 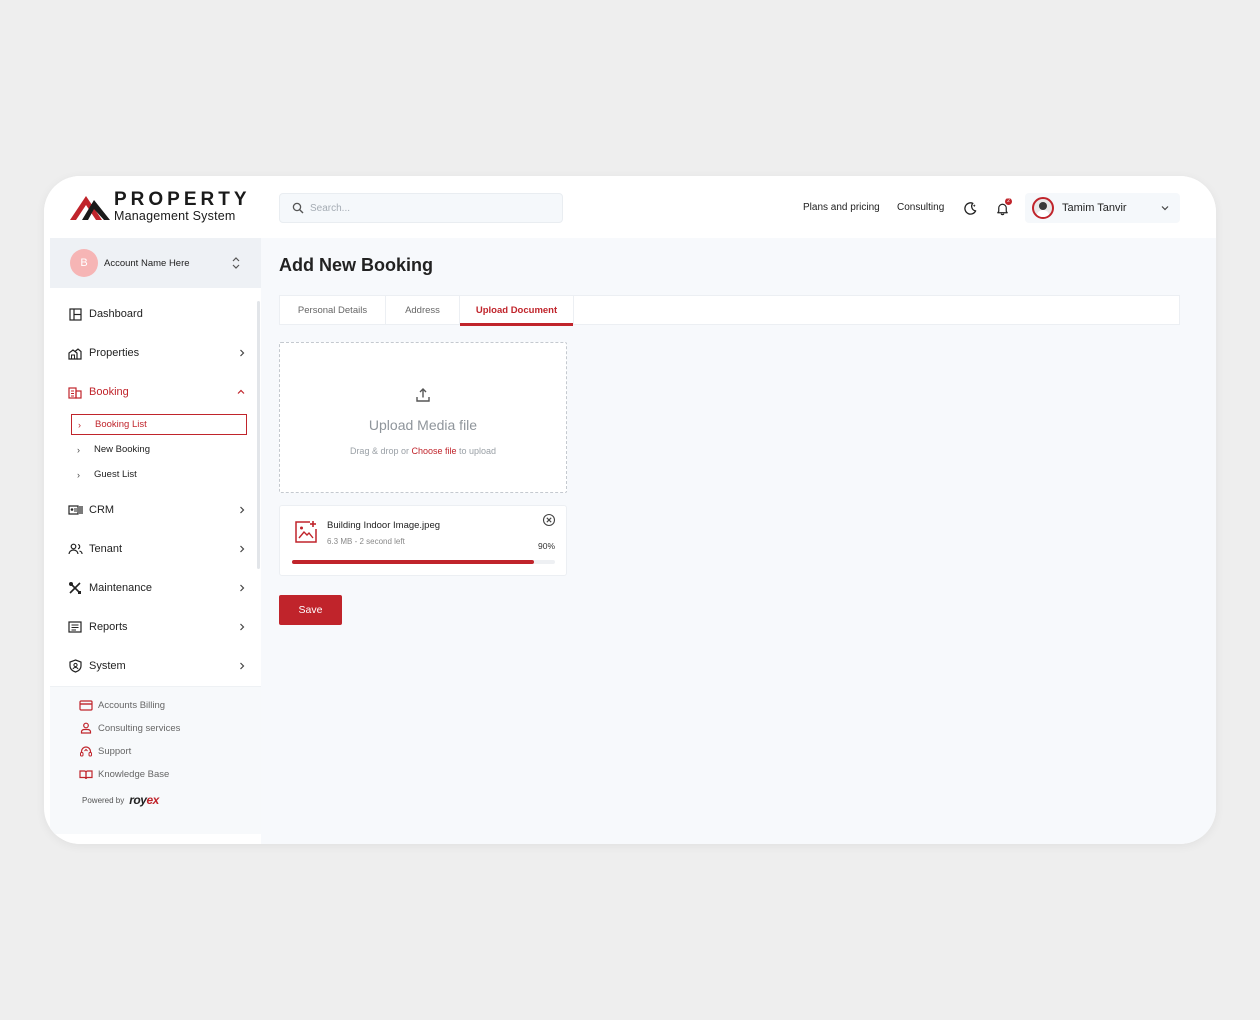 What do you see at coordinates (122, 705) in the screenshot?
I see `footer-link-accounts-billing: Accounts Billing` at bounding box center [122, 705].